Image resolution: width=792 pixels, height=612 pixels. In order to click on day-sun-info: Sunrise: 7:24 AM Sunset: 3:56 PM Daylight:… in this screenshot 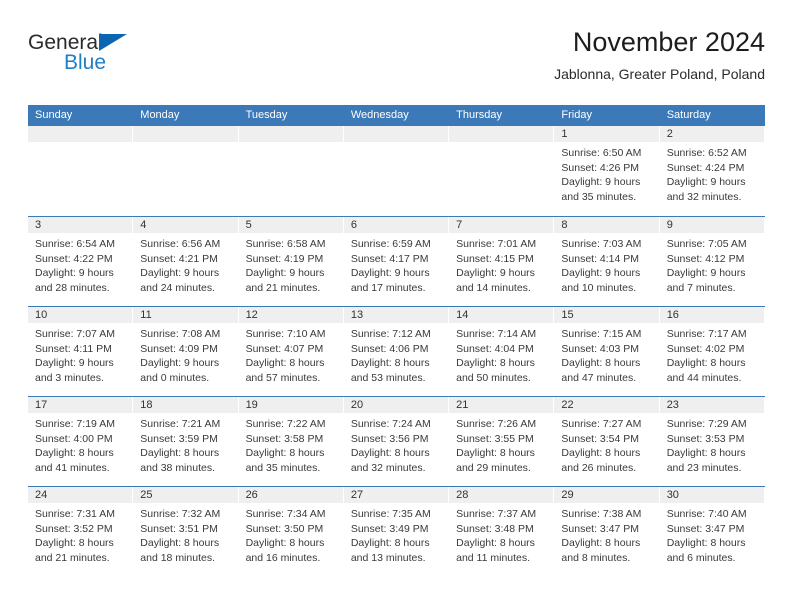, I will do `click(396, 444)`.